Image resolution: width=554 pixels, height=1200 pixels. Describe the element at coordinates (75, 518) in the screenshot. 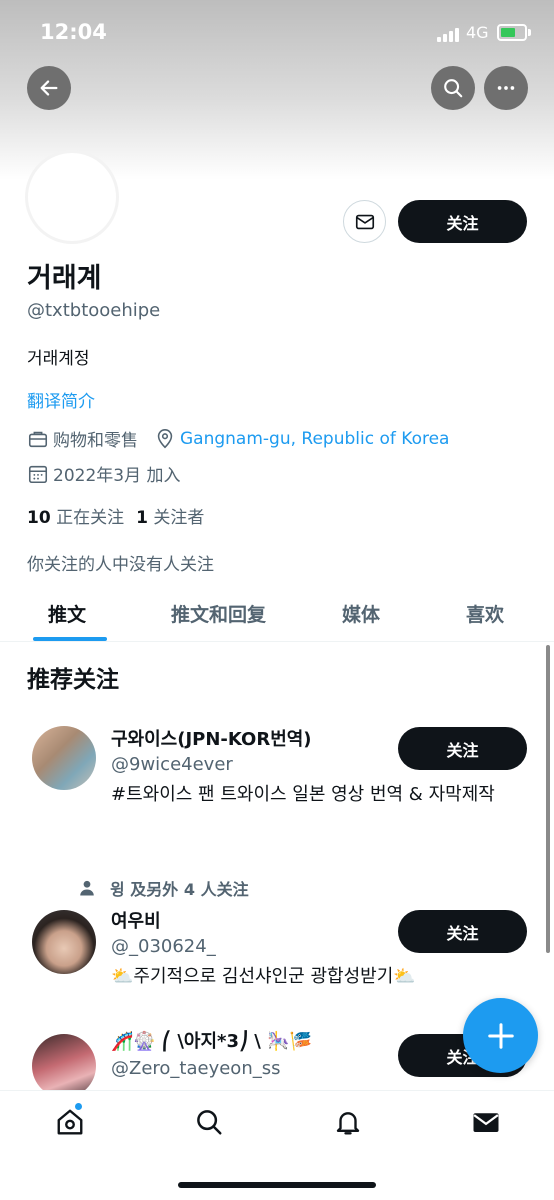

I see `following-link: 10 正在关注` at that location.